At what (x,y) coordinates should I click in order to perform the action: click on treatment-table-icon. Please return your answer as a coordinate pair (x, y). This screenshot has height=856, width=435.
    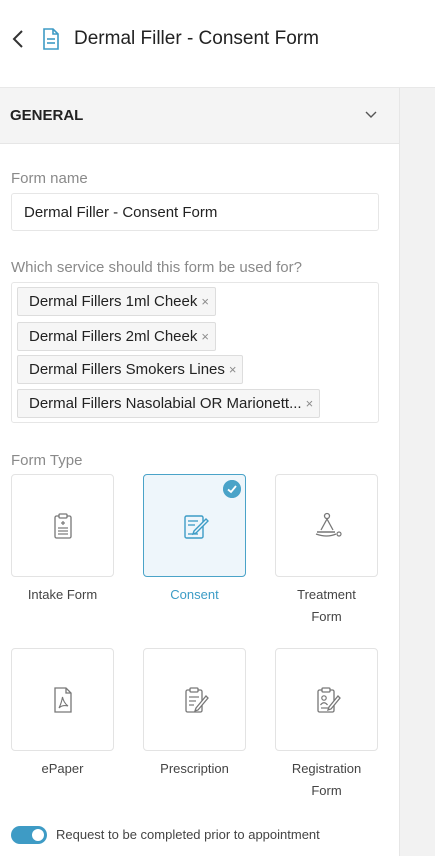
    Looking at the image, I should click on (328, 524).